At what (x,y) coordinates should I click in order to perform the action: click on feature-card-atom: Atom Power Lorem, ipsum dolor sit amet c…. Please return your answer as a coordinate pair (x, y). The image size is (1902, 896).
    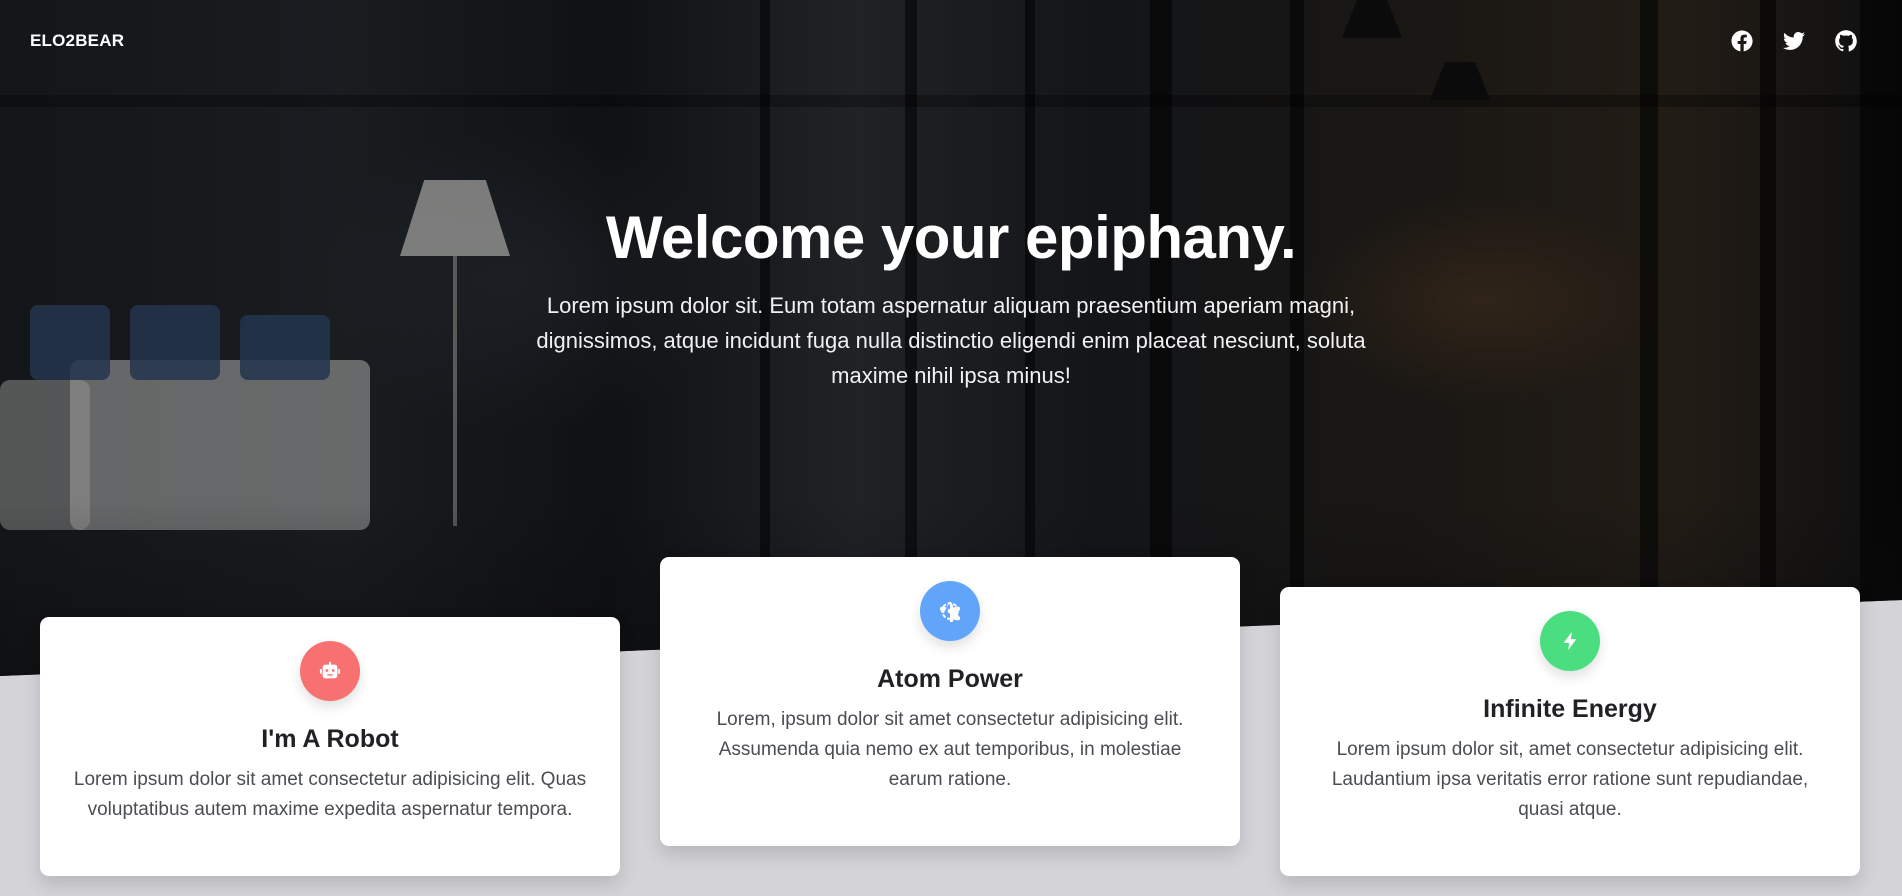
    Looking at the image, I should click on (950, 701).